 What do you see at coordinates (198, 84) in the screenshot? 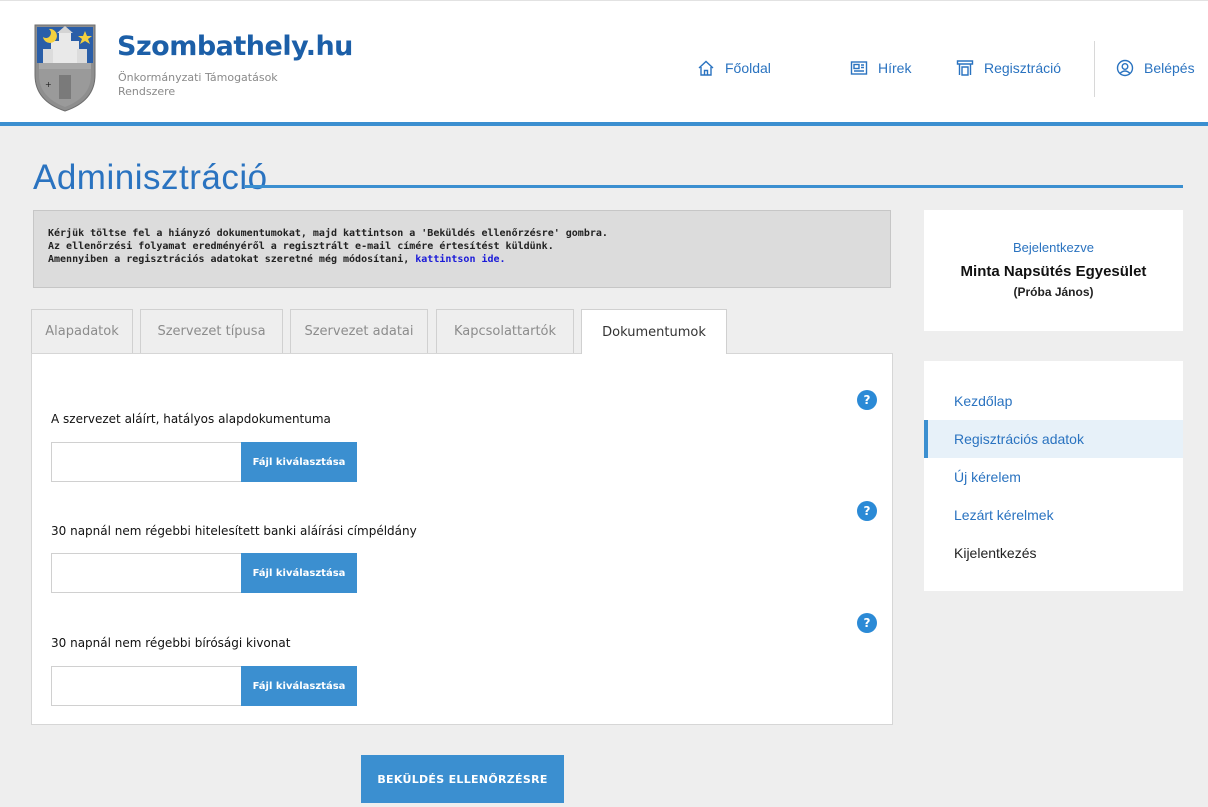
I see `site-subtitle: Önkormányzati Támogatások Rendszere` at bounding box center [198, 84].